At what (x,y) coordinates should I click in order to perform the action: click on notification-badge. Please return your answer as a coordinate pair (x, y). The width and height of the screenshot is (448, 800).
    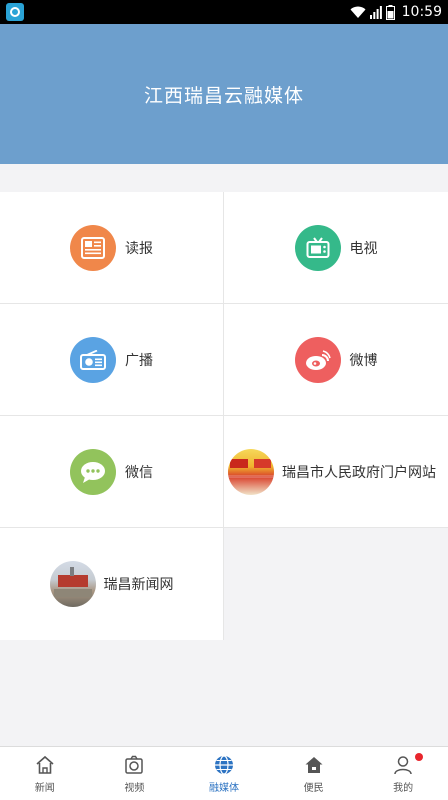
    Looking at the image, I should click on (418, 757).